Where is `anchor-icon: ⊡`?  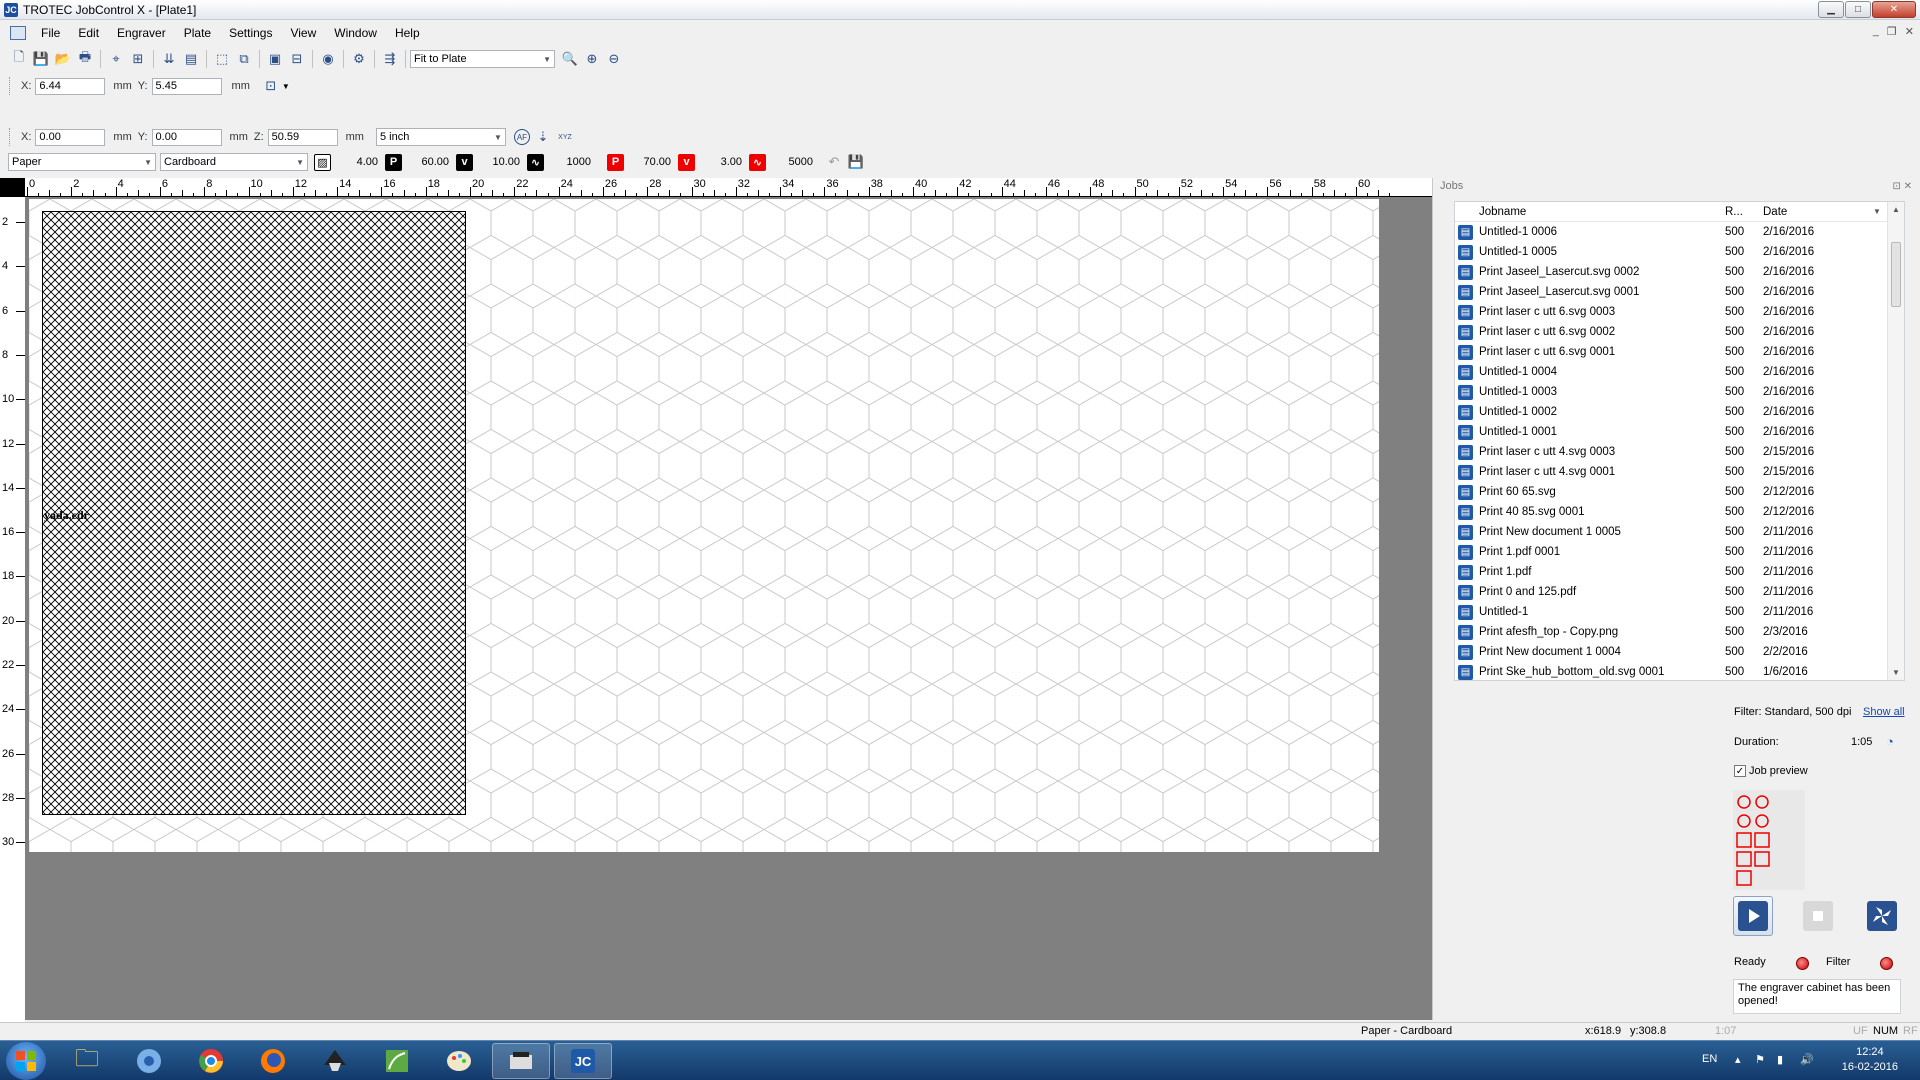
anchor-icon: ⊡ is located at coordinates (271, 86).